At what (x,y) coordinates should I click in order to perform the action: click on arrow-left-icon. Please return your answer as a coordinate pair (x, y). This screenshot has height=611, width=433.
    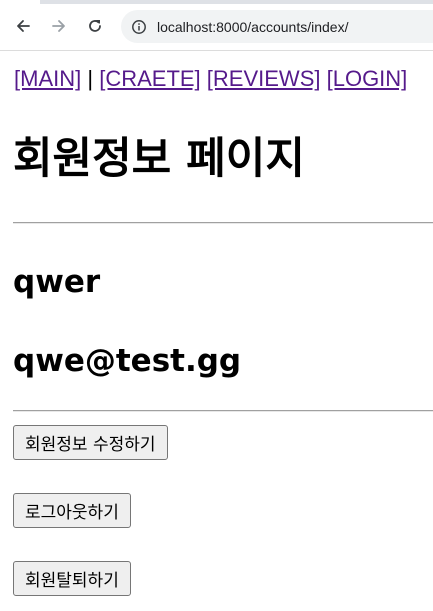
    Looking at the image, I should click on (23, 26).